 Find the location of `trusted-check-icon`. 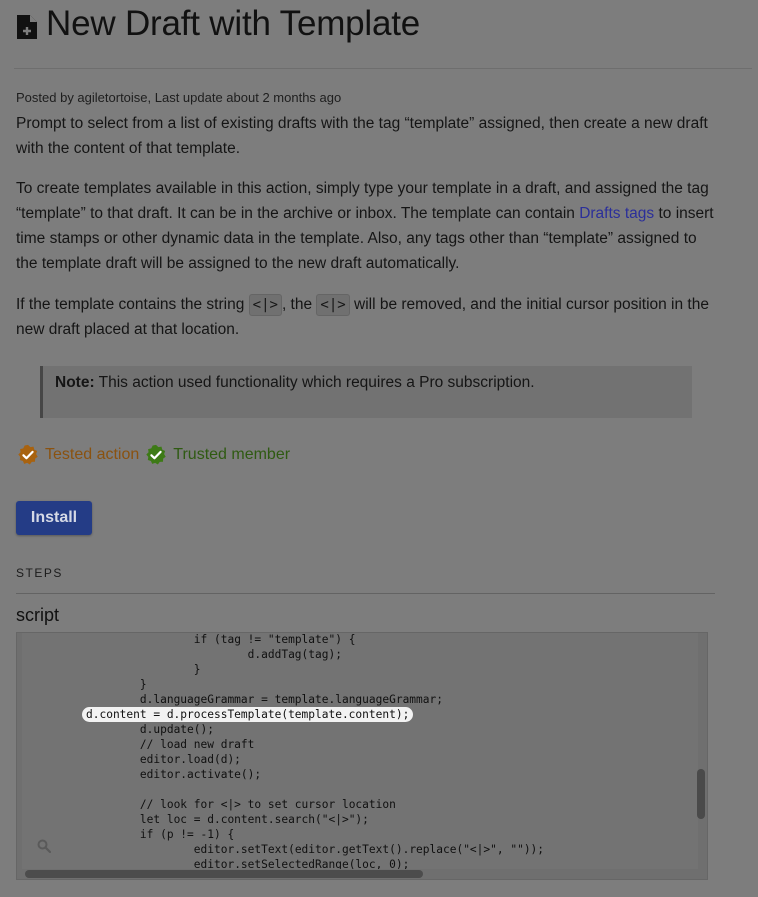

trusted-check-icon is located at coordinates (156, 454).